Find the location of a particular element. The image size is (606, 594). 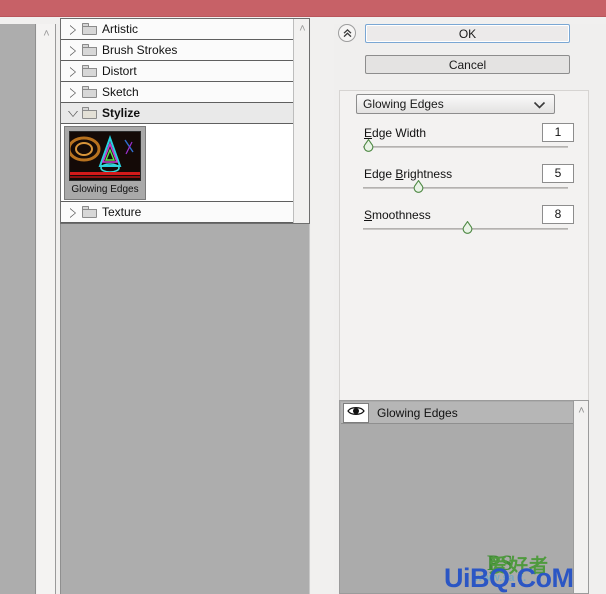

layer-visibility-toggle is located at coordinates (356, 412).